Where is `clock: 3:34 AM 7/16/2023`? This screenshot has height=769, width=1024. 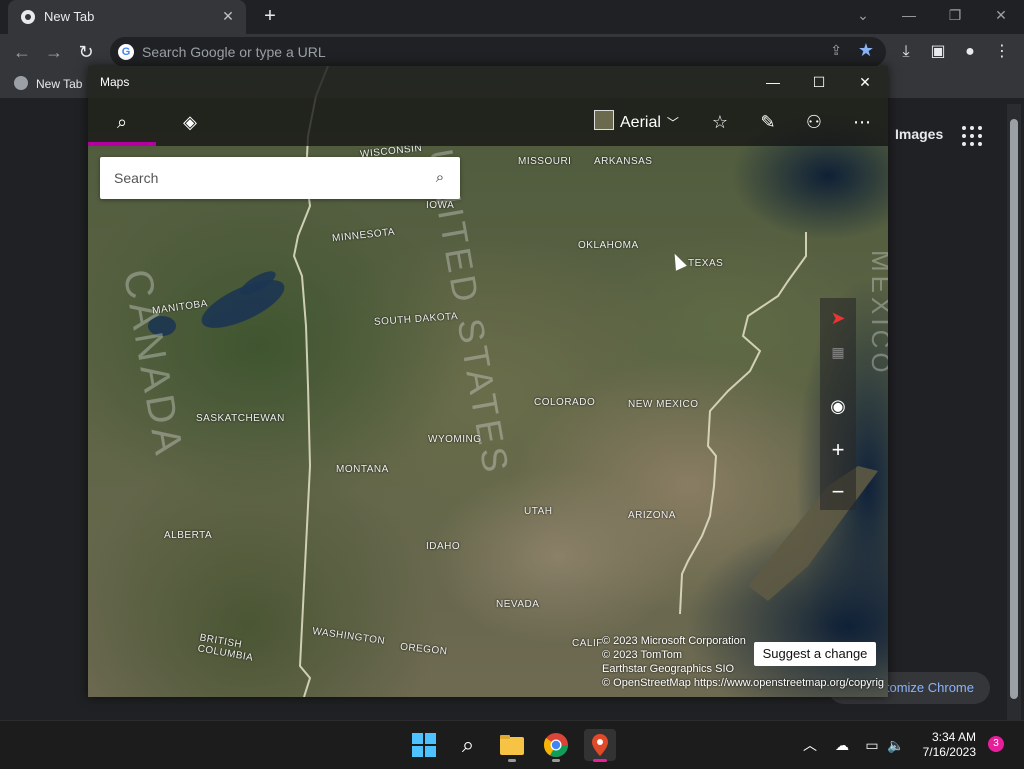 clock: 3:34 AM 7/16/2023 is located at coordinates (946, 745).